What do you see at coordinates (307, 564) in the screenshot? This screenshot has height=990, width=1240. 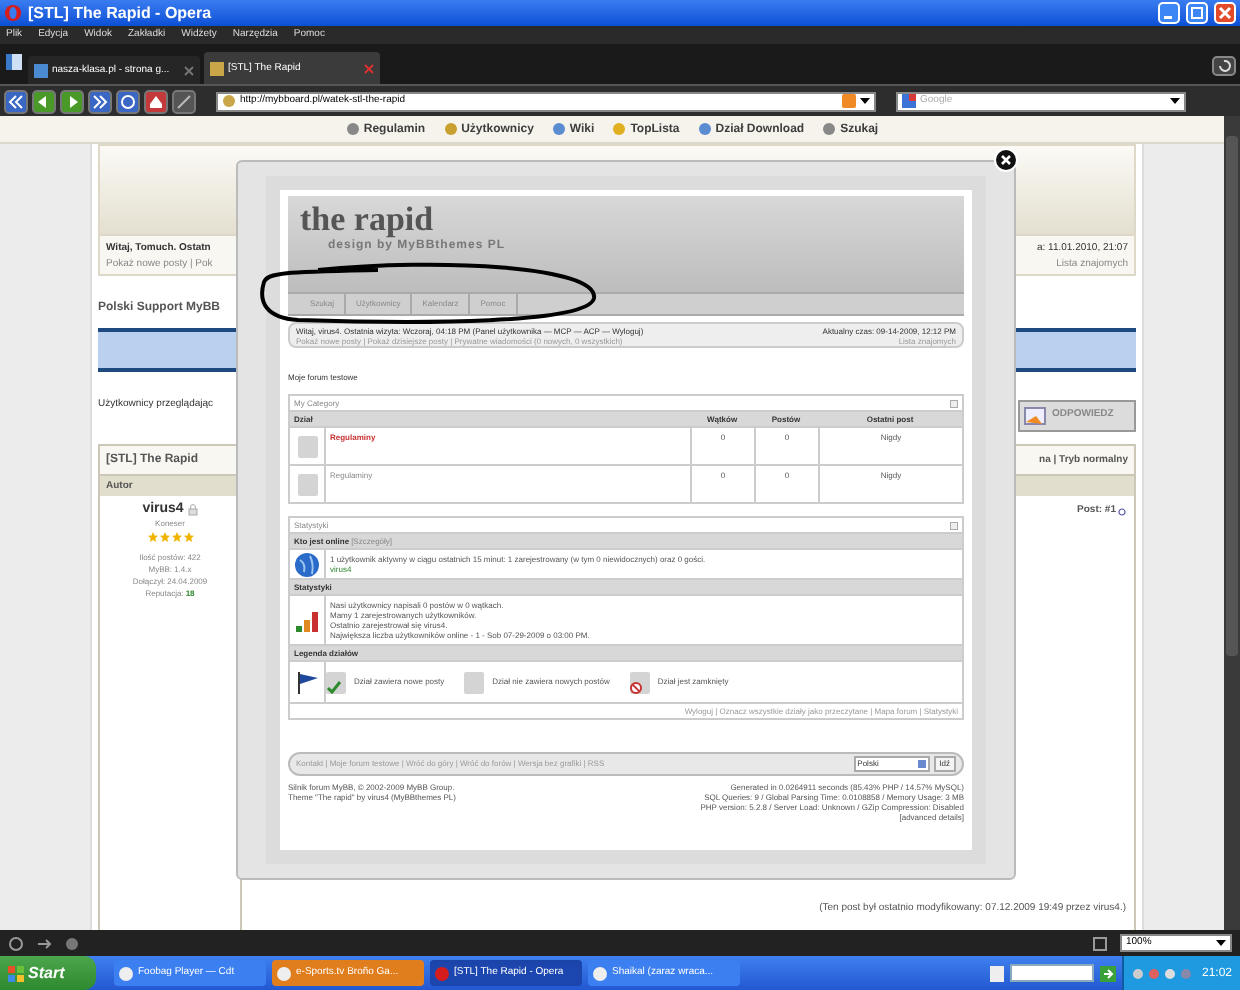 I see `globe-icon` at bounding box center [307, 564].